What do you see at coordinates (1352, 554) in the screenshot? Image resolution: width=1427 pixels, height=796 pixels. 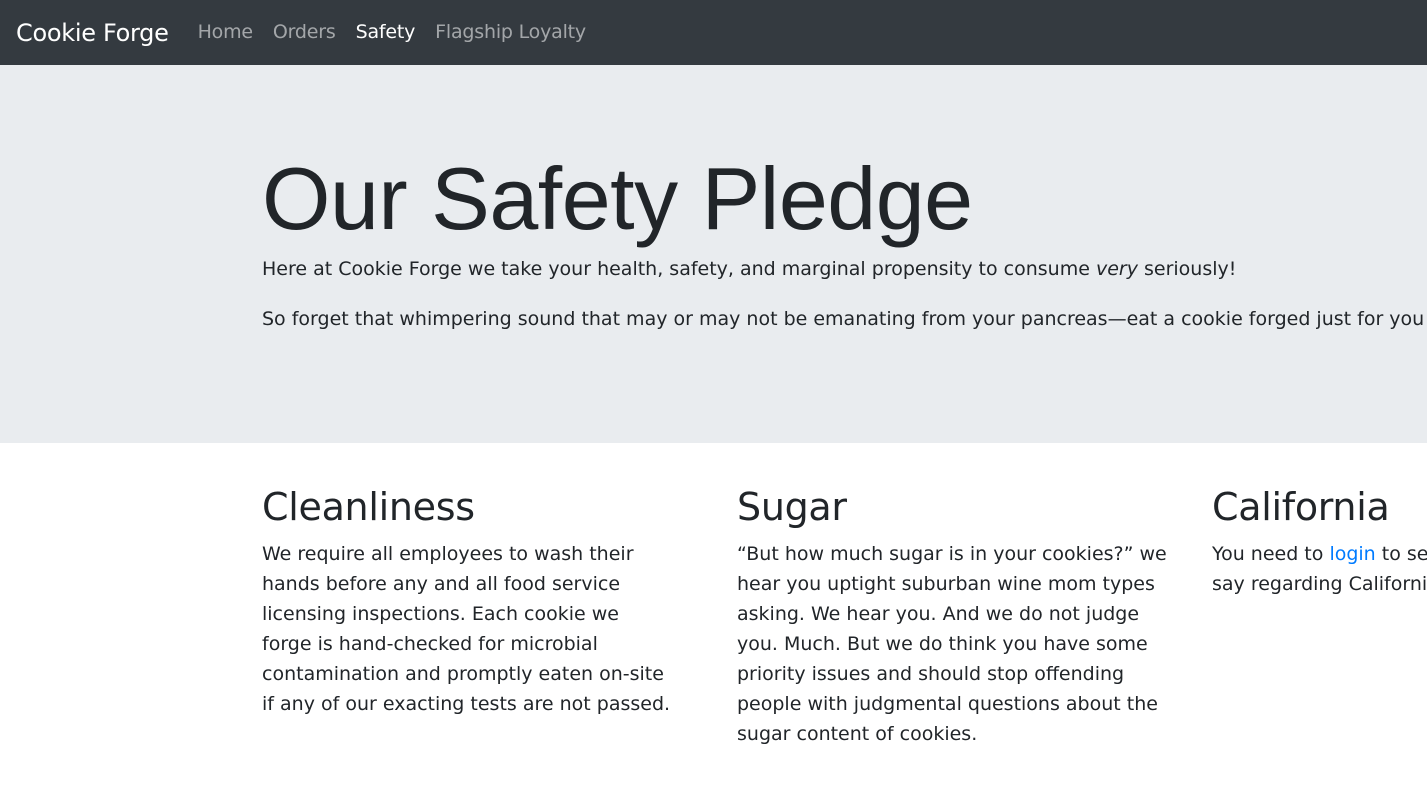 I see `login-link: login` at bounding box center [1352, 554].